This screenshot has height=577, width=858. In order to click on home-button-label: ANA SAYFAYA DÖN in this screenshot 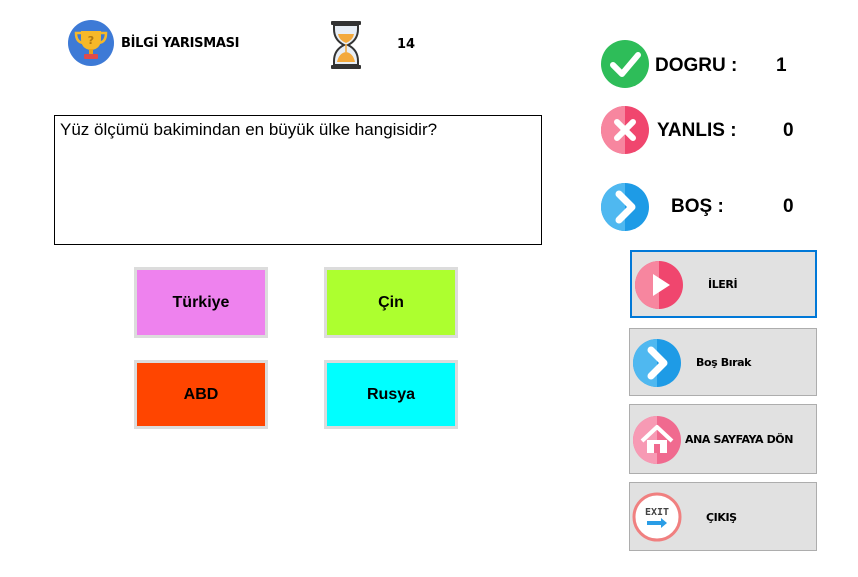, I will do `click(739, 439)`.